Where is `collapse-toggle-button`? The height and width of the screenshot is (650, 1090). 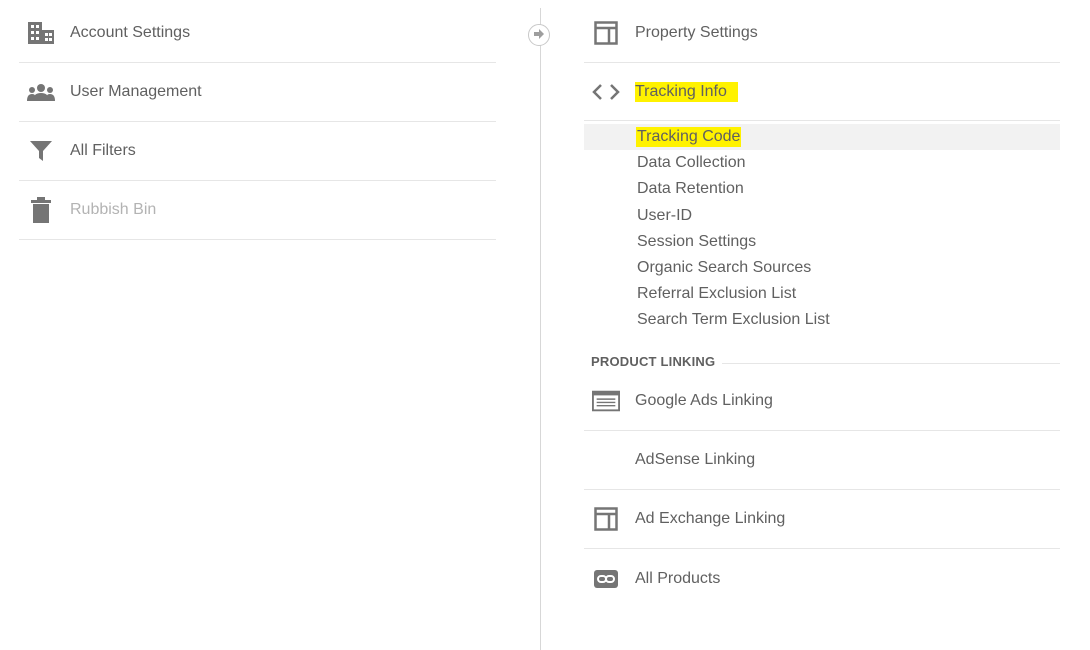
collapse-toggle-button is located at coordinates (539, 35).